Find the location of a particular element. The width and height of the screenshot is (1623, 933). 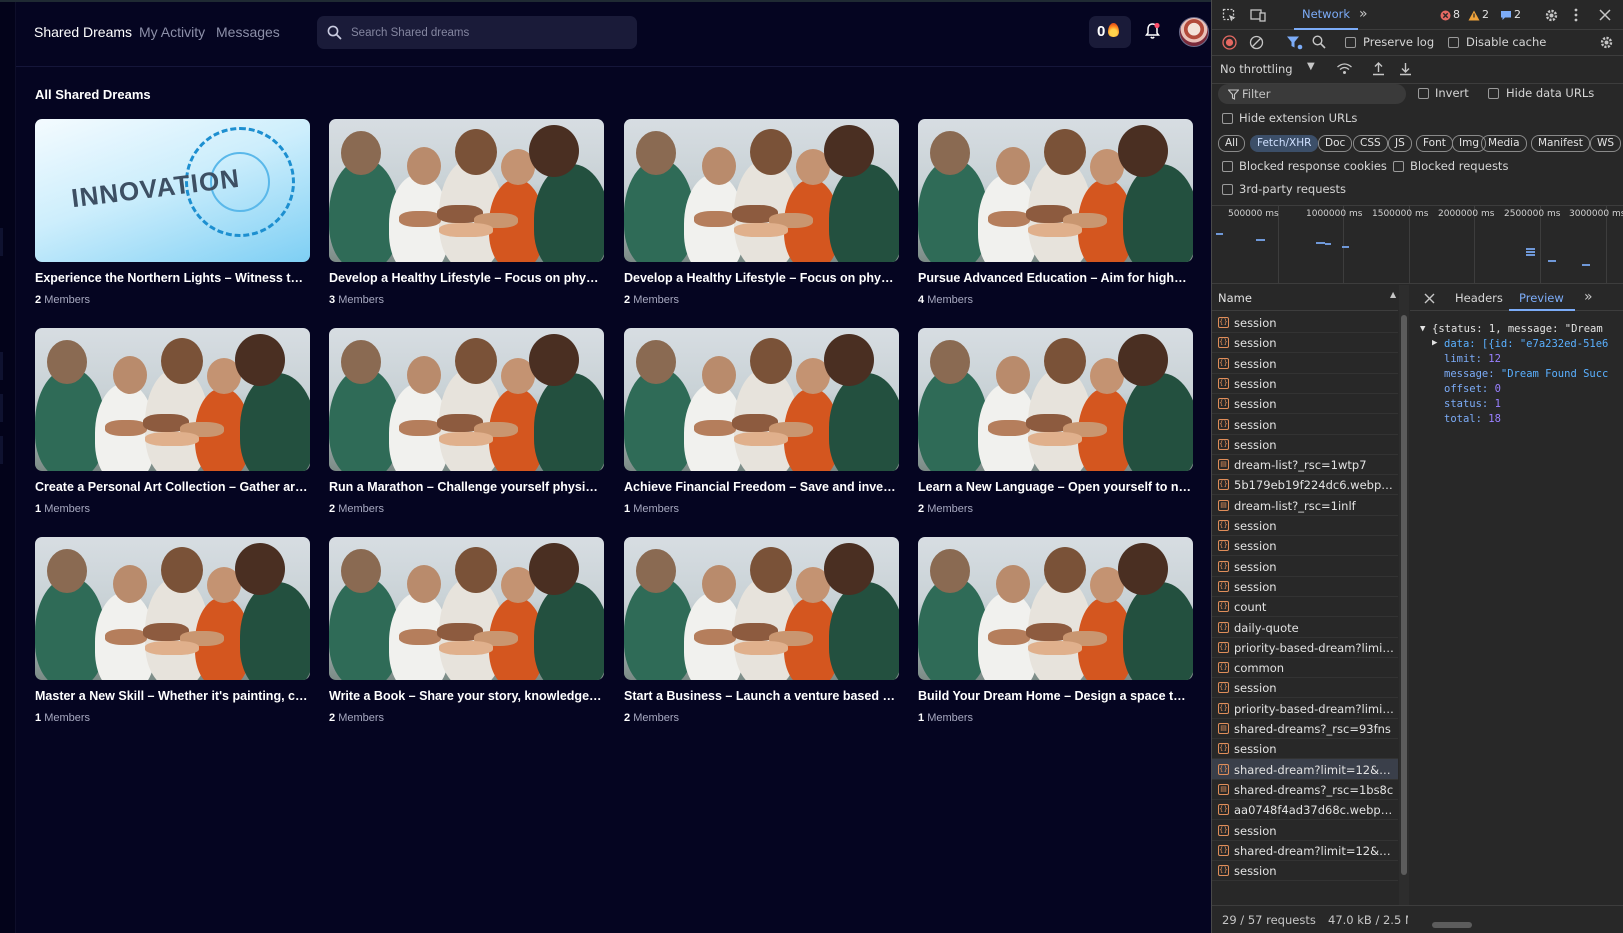

search-input is located at coordinates (491, 32).